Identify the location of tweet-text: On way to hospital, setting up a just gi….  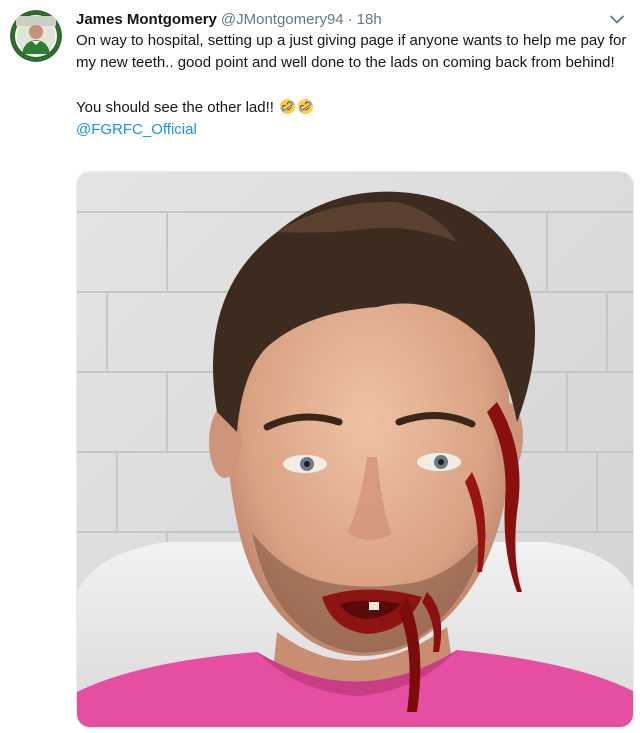
(352, 85).